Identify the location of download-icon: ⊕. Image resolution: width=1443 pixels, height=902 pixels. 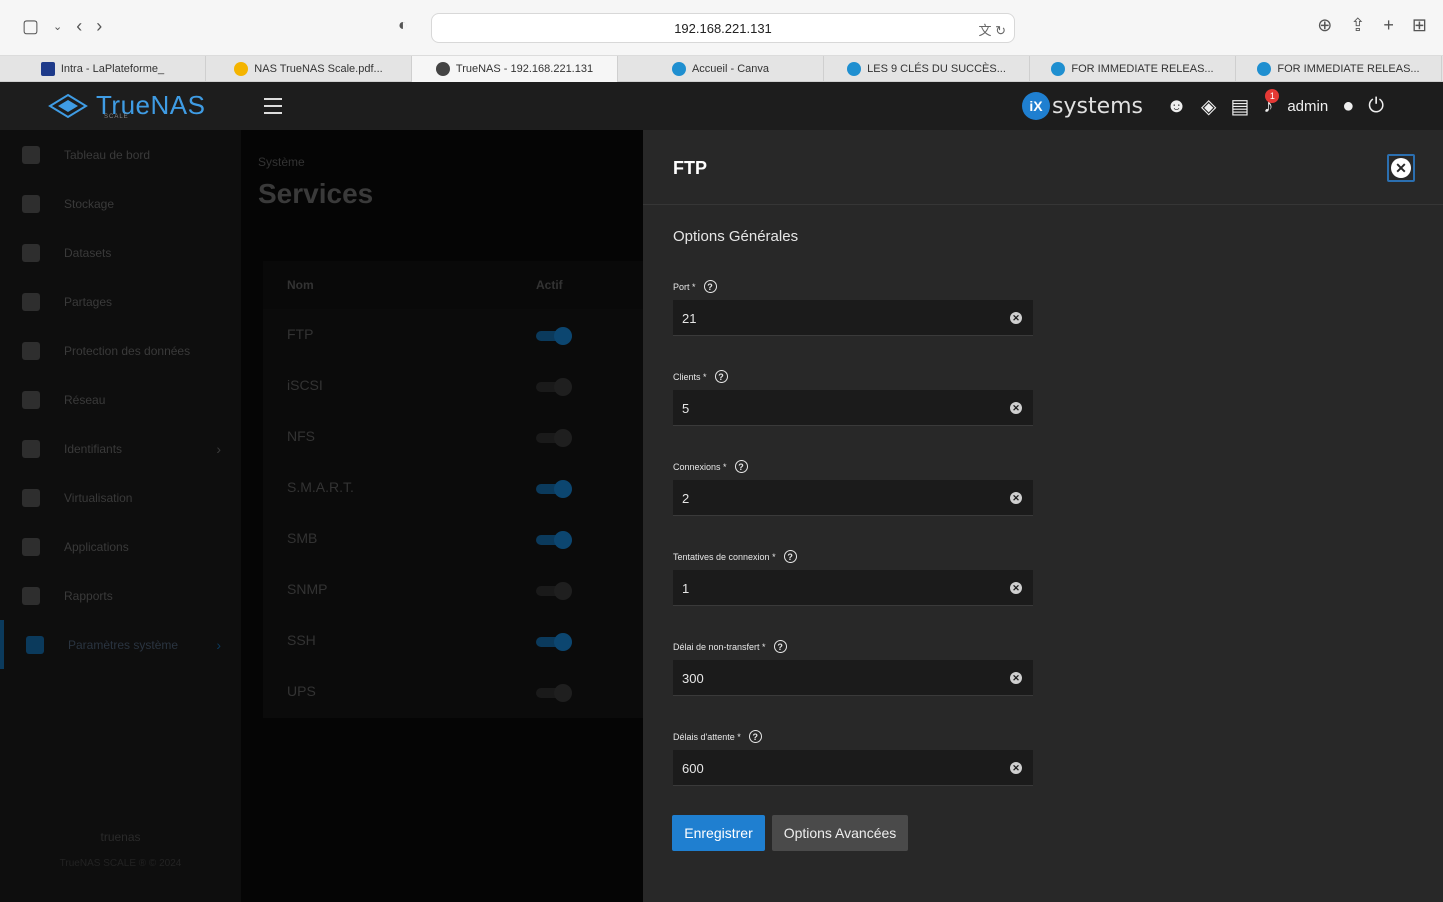
(1324, 25).